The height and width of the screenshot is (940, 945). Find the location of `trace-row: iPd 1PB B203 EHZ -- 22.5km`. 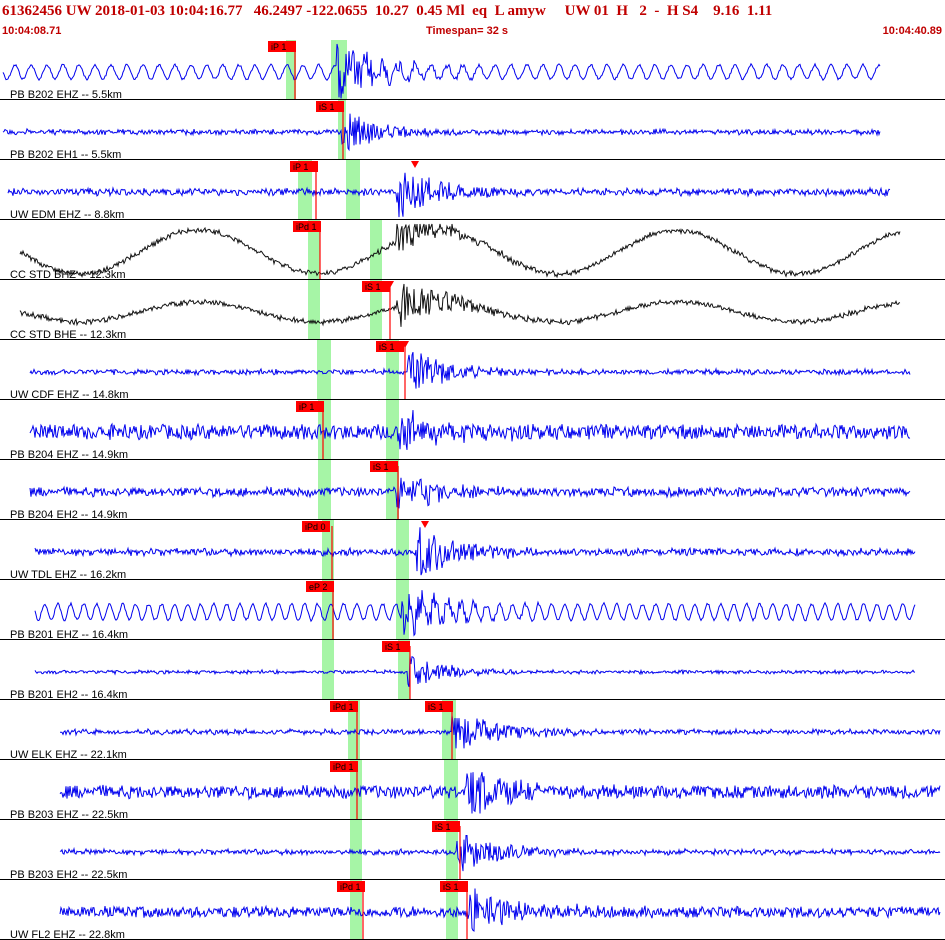

trace-row: iPd 1PB B203 EHZ -- 22.5km is located at coordinates (472, 790).